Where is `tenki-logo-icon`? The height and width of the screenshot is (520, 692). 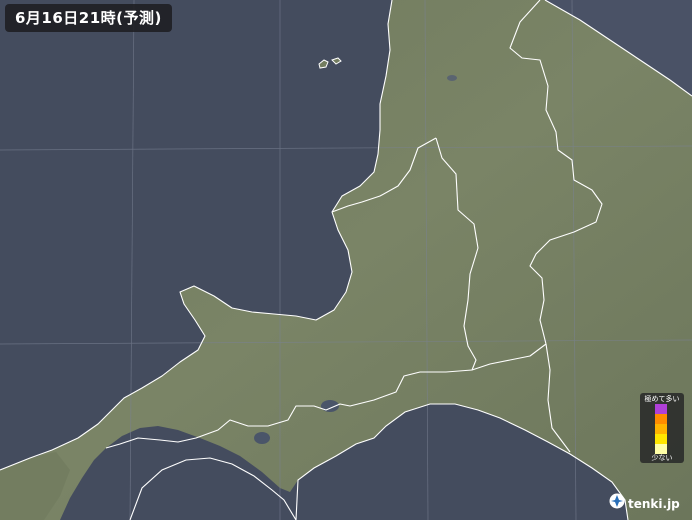
tenki-logo-icon is located at coordinates (617, 501).